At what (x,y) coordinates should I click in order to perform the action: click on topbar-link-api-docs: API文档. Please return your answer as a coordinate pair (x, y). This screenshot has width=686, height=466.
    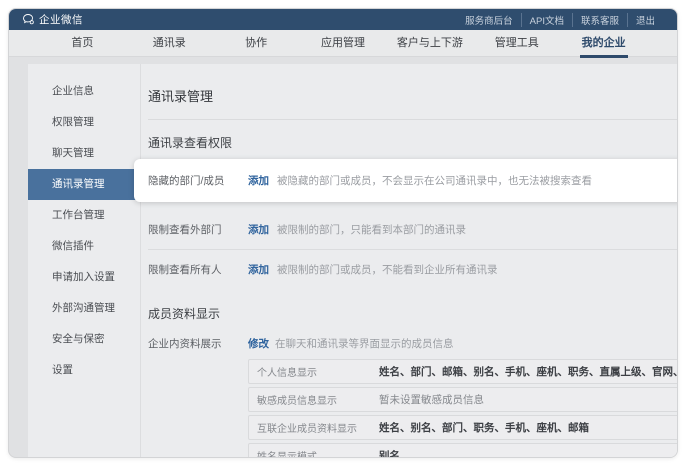
    Looking at the image, I should click on (546, 19).